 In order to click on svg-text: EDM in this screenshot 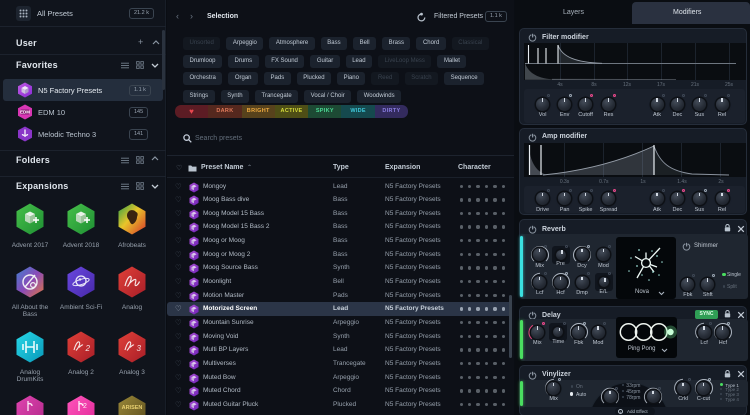, I will do `click(25, 112)`.